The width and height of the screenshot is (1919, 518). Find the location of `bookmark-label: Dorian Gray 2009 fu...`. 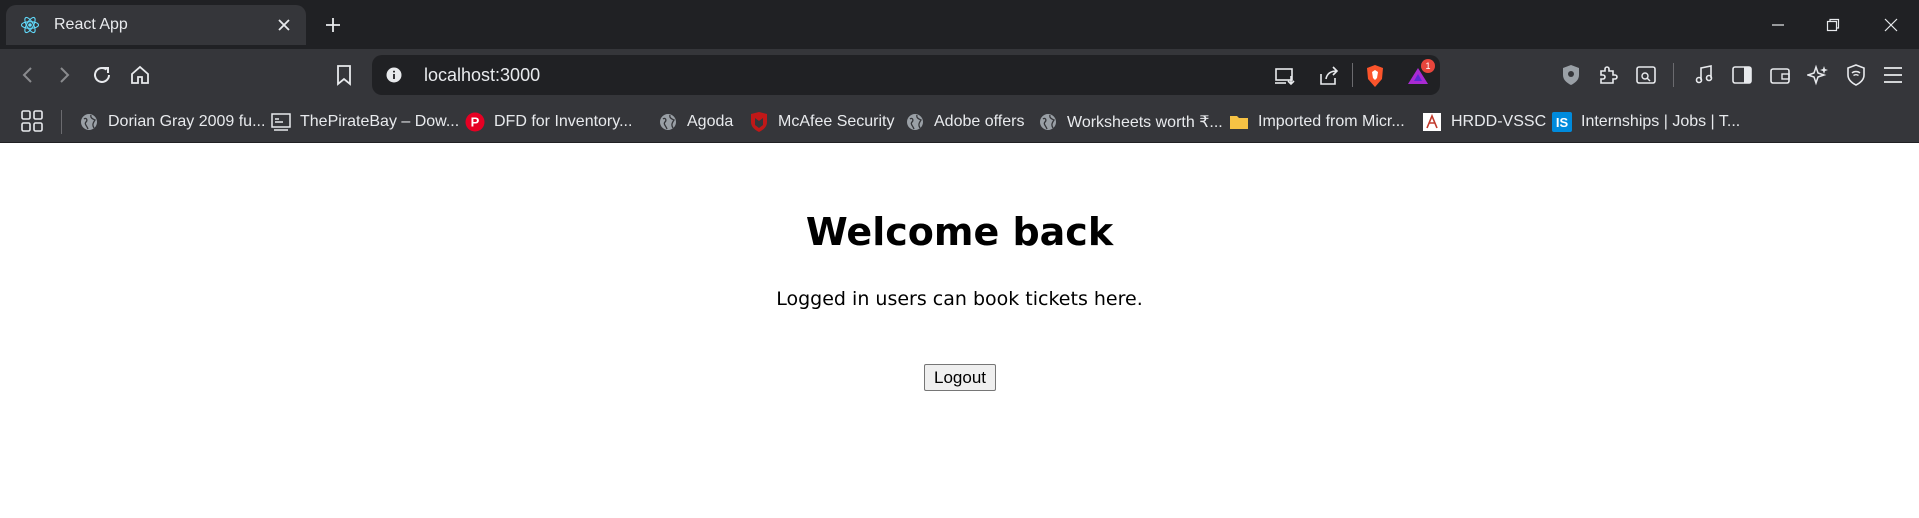

bookmark-label: Dorian Gray 2009 fu... is located at coordinates (187, 121).